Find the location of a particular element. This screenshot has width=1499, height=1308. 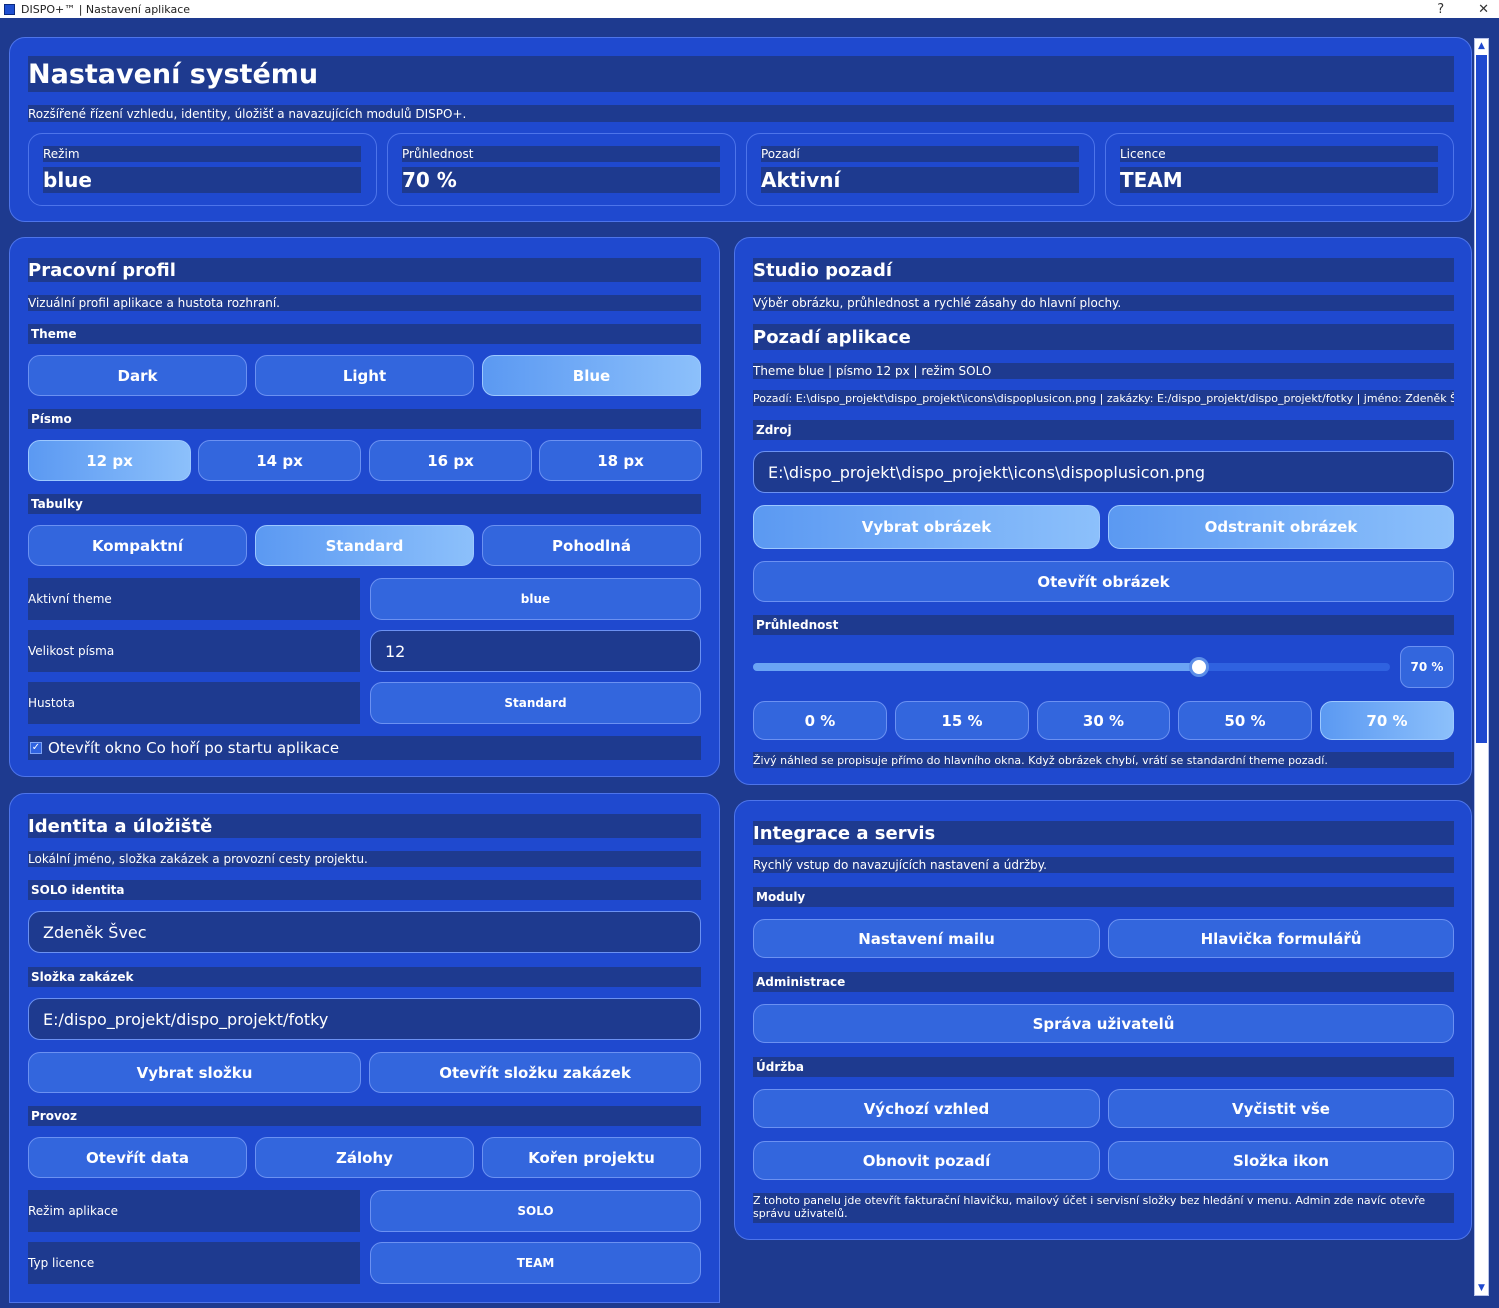

restore-background-button: Obnovit pozadí is located at coordinates (926, 1160).